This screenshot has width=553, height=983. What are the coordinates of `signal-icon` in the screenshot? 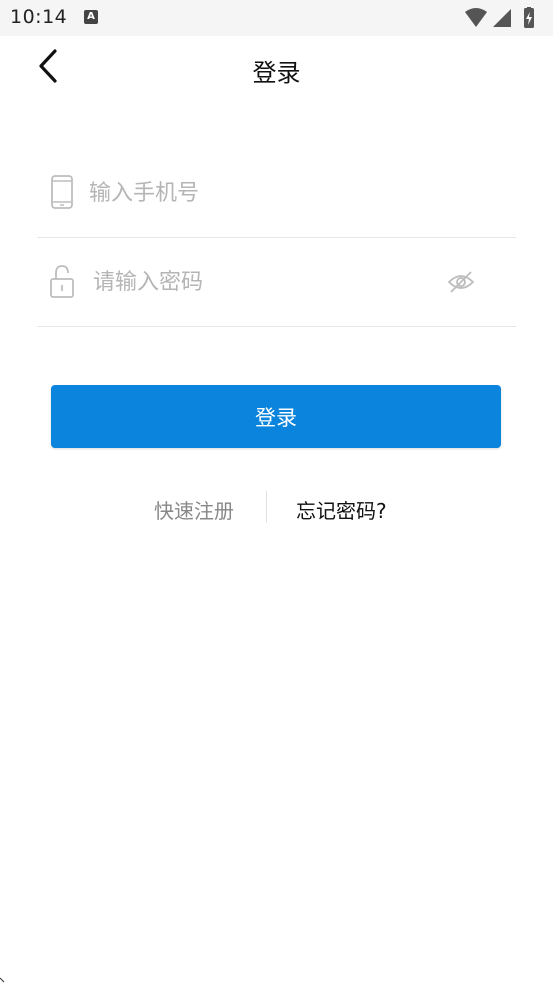 It's located at (502, 18).